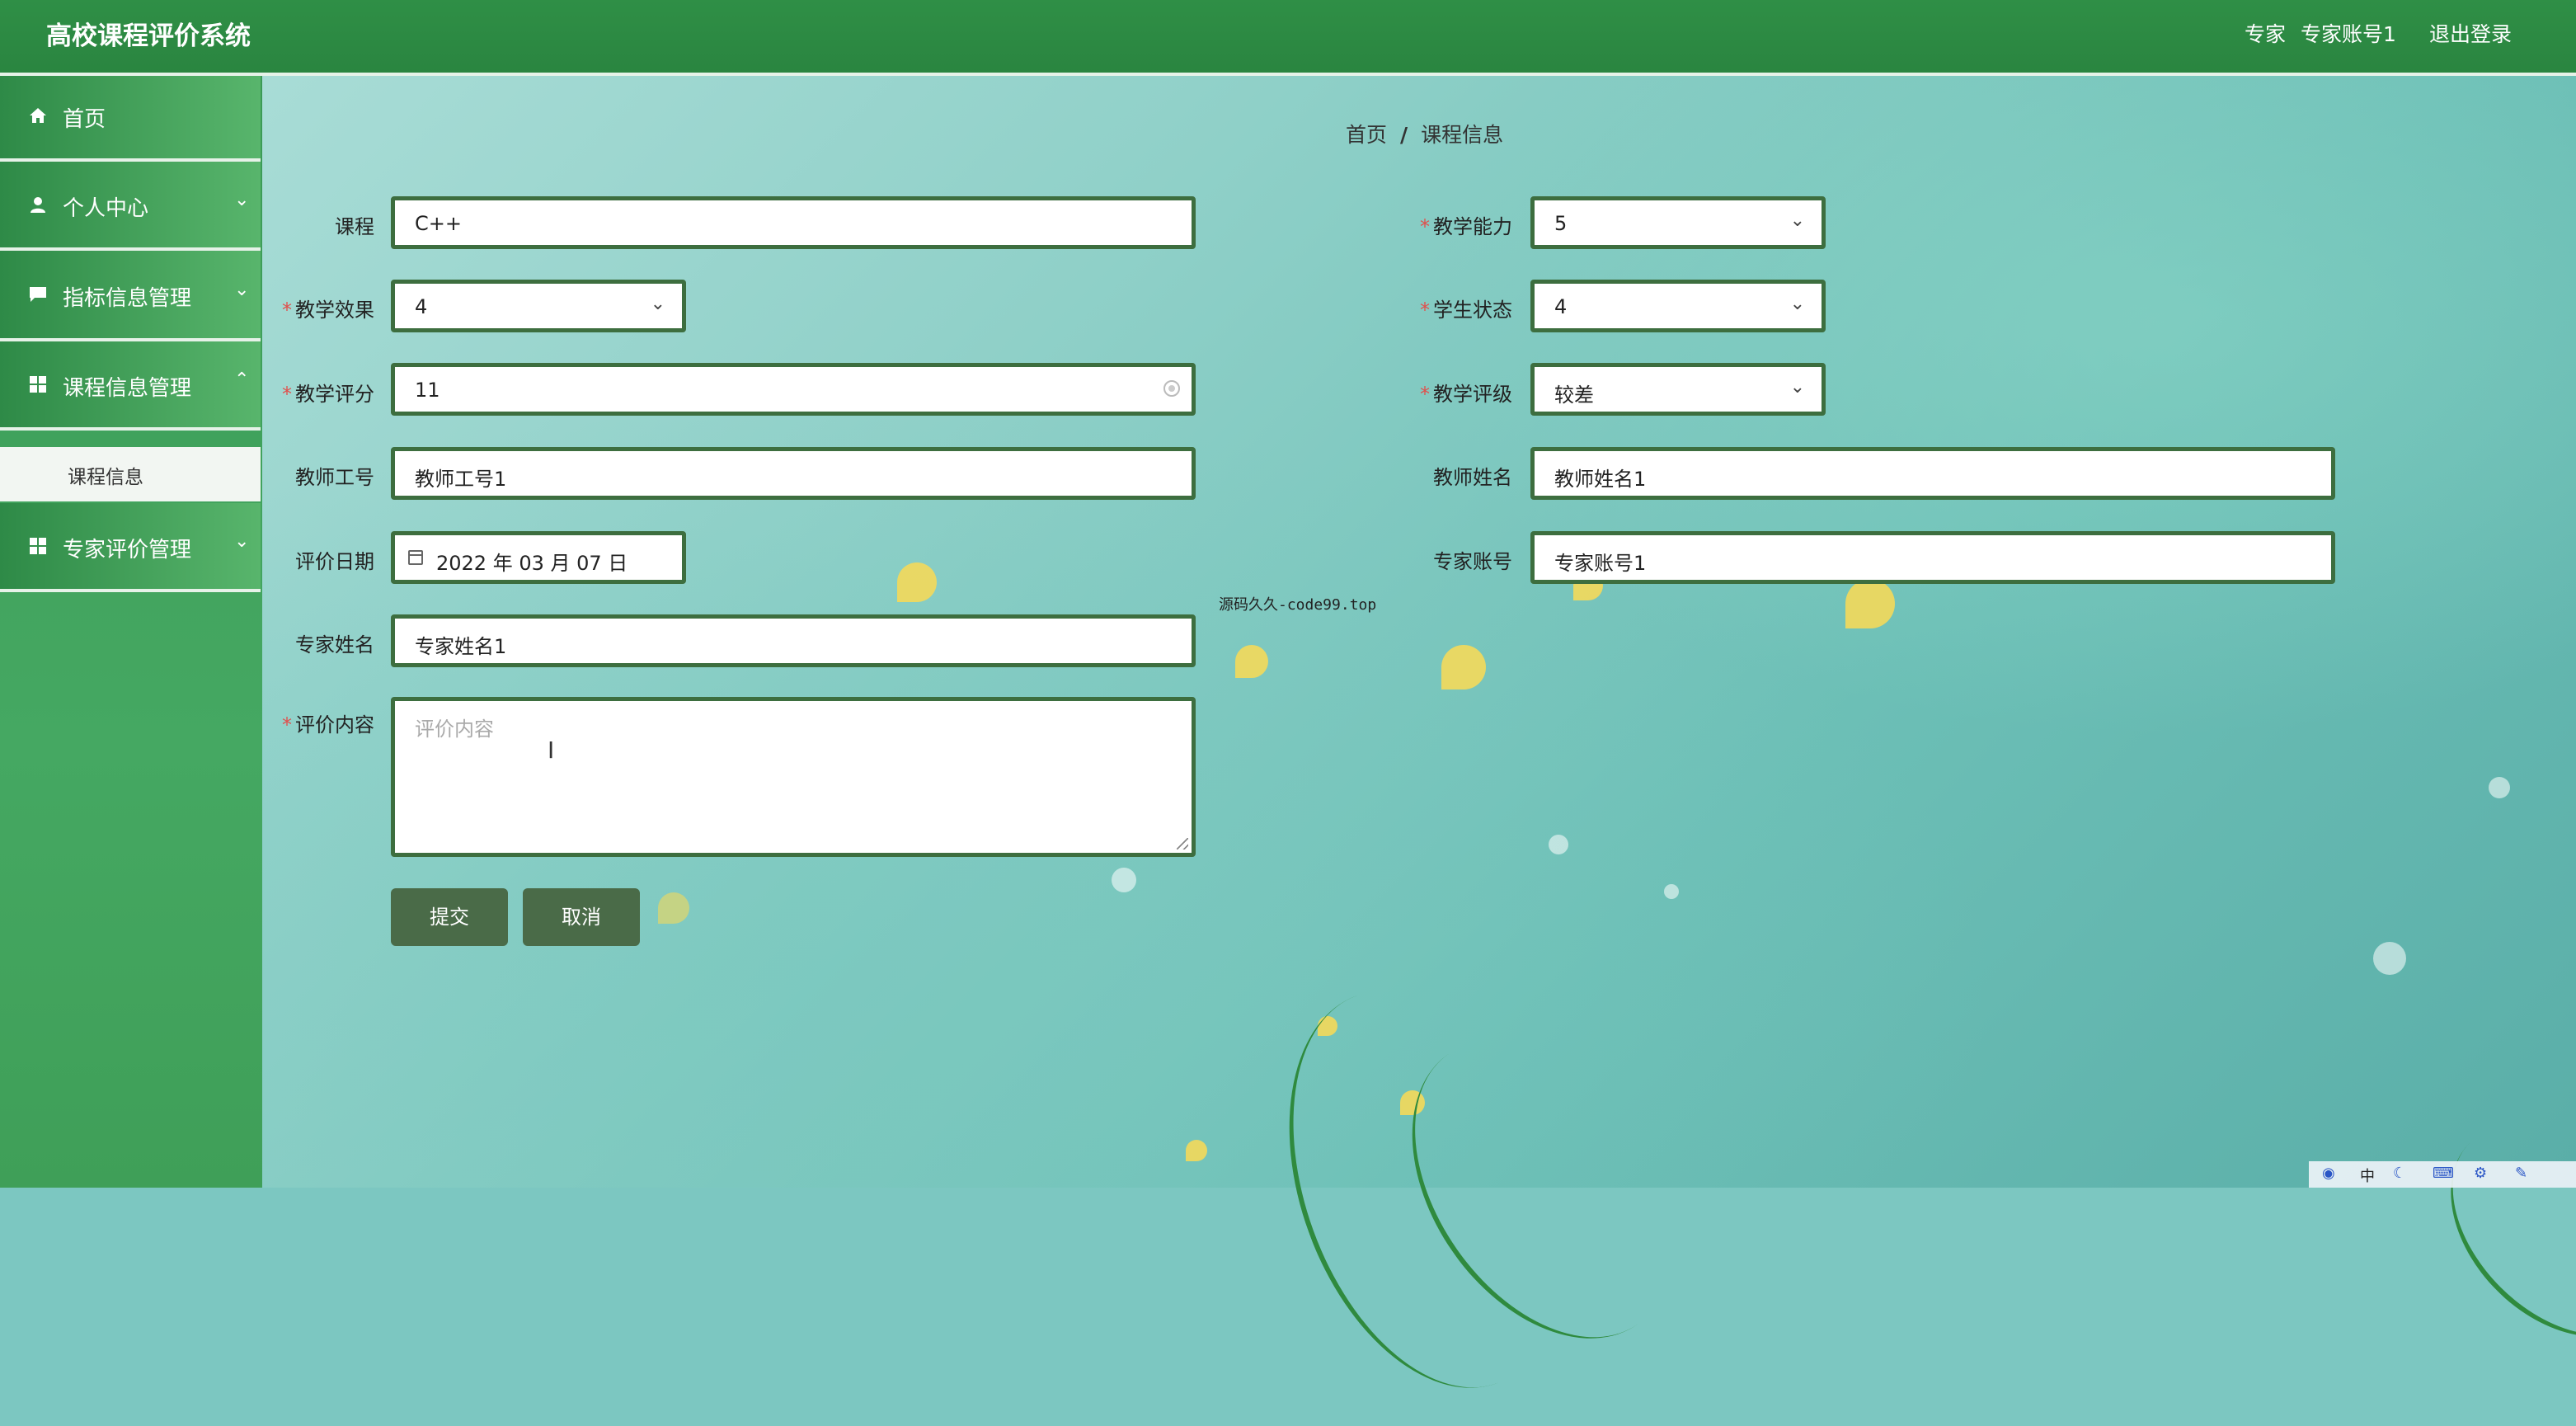 This screenshot has width=2576, height=1426. I want to click on teacher-name-label: 教师姓名, so click(1472, 477).